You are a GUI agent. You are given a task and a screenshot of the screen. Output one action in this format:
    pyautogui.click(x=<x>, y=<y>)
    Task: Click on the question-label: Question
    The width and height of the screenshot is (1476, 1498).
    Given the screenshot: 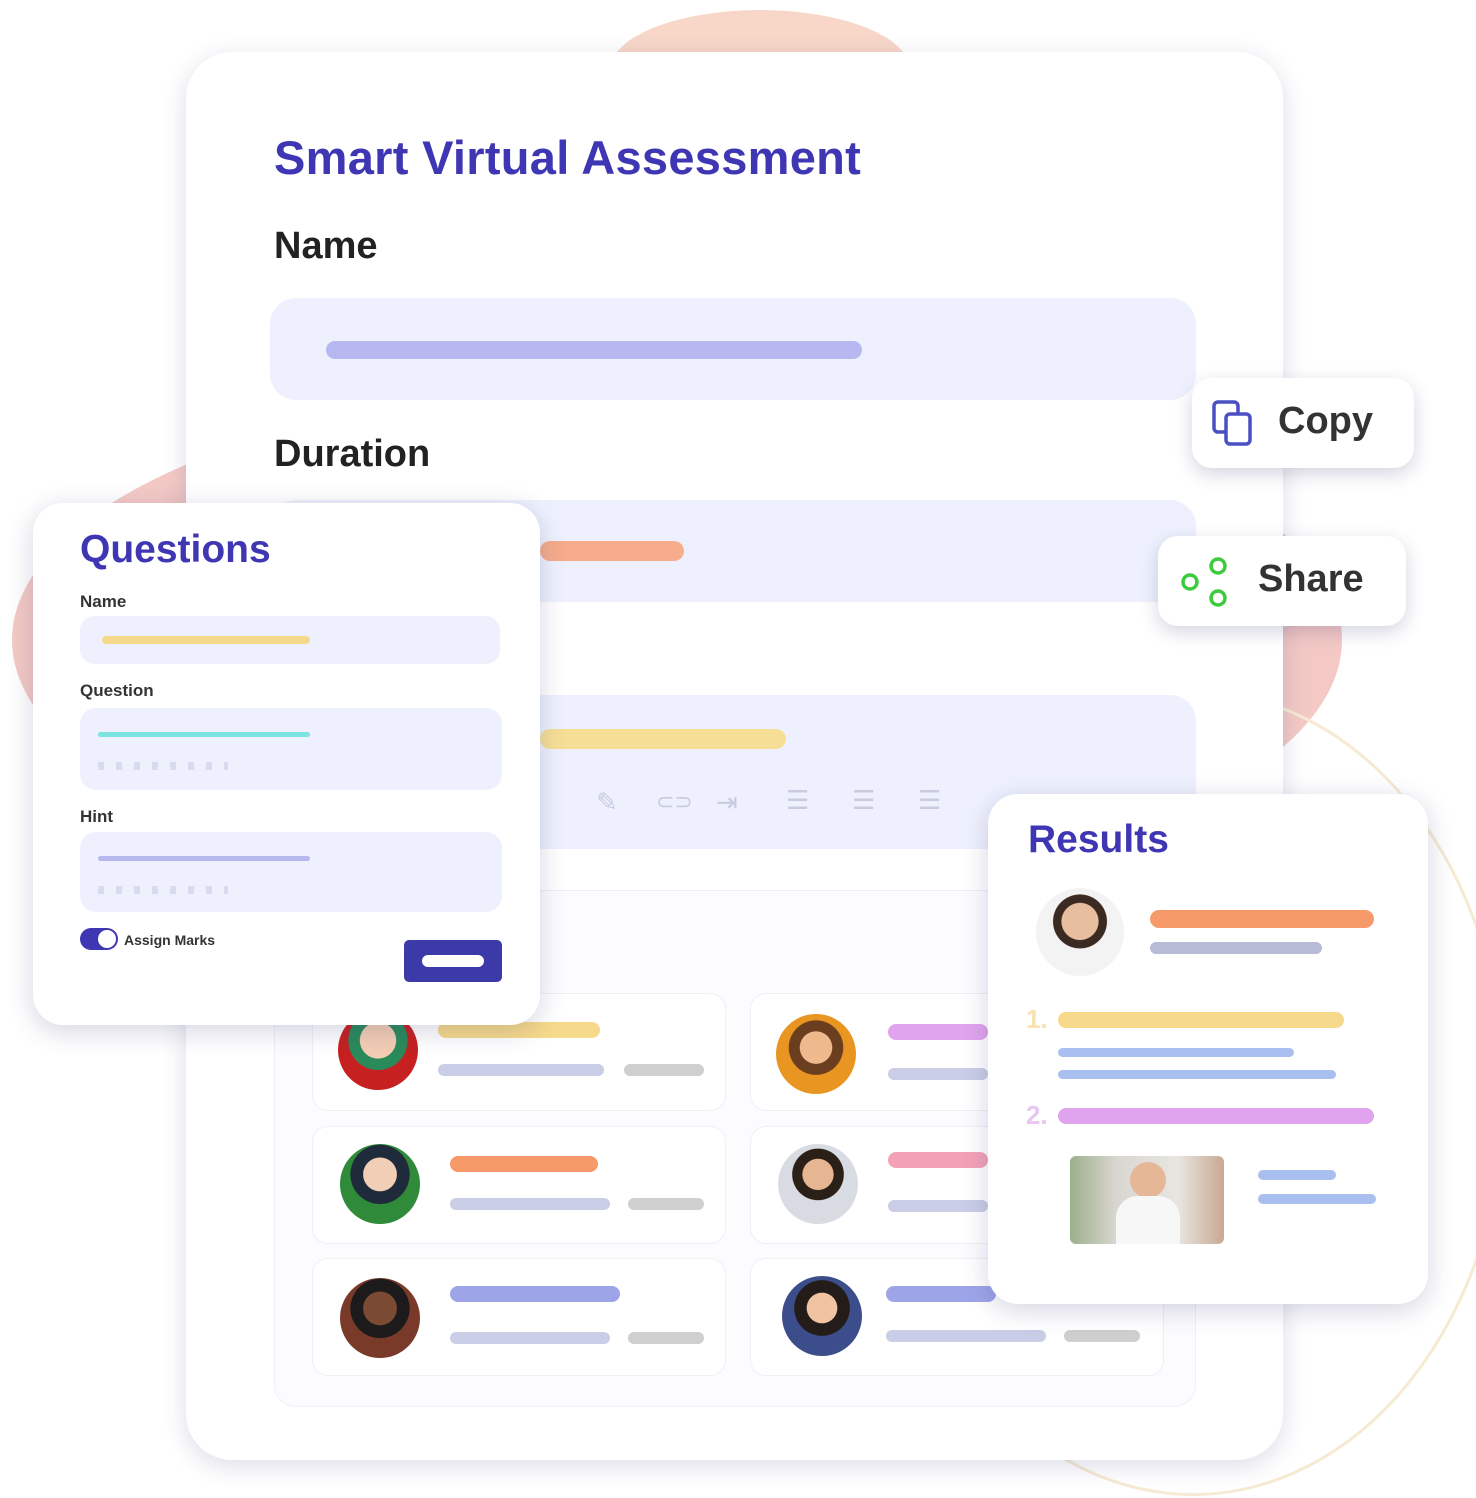 What is the action you would take?
    pyautogui.click(x=117, y=690)
    